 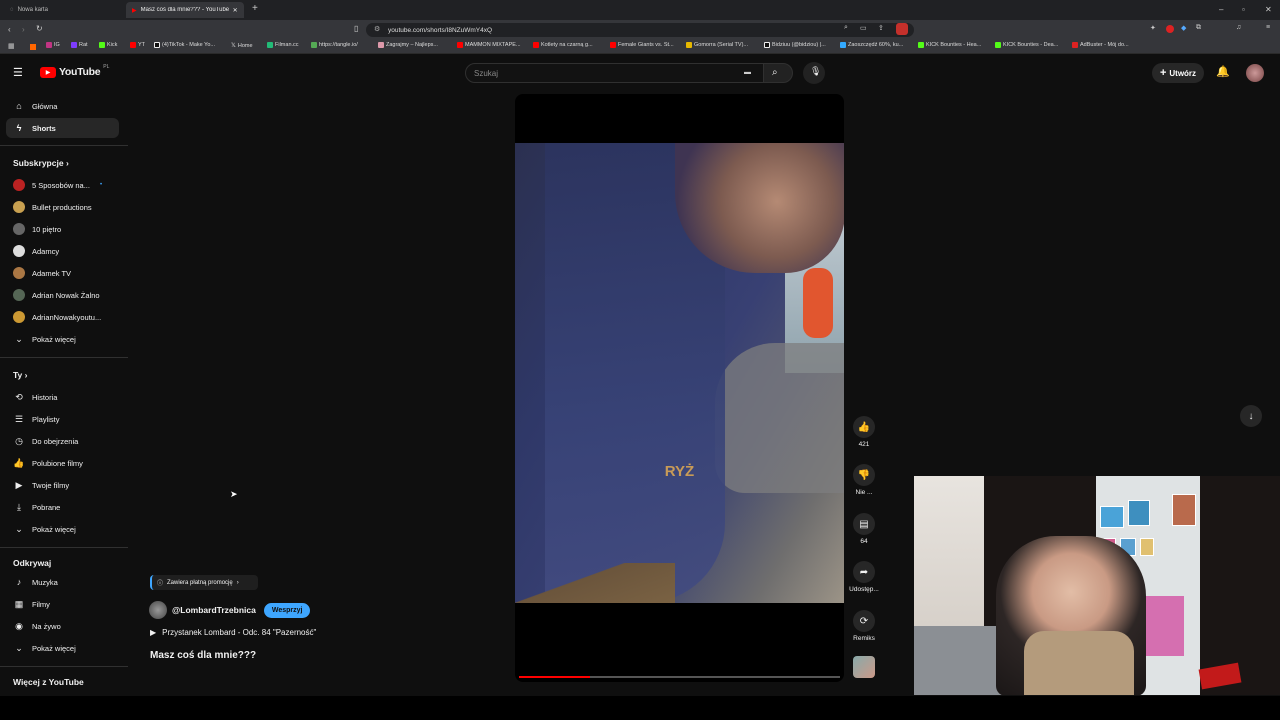 I want to click on media-icon: ♫, so click(x=1238, y=27).